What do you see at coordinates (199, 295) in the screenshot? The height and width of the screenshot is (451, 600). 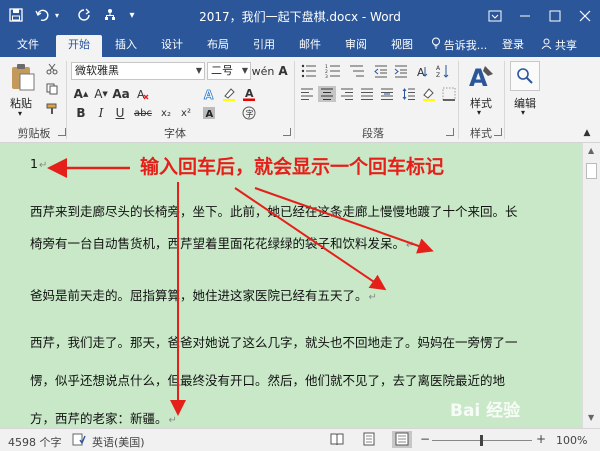 I see `paragraph-text: 爸妈是前天走的。屈指算算，她住进这家医院已经有五天了。` at bounding box center [199, 295].